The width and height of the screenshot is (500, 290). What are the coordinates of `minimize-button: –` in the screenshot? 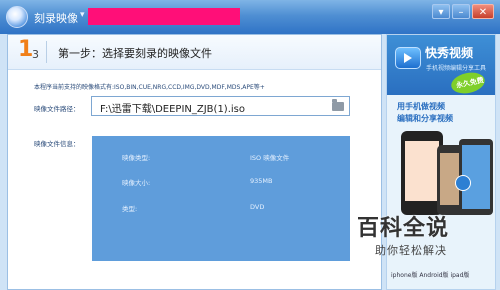 It's located at (461, 11).